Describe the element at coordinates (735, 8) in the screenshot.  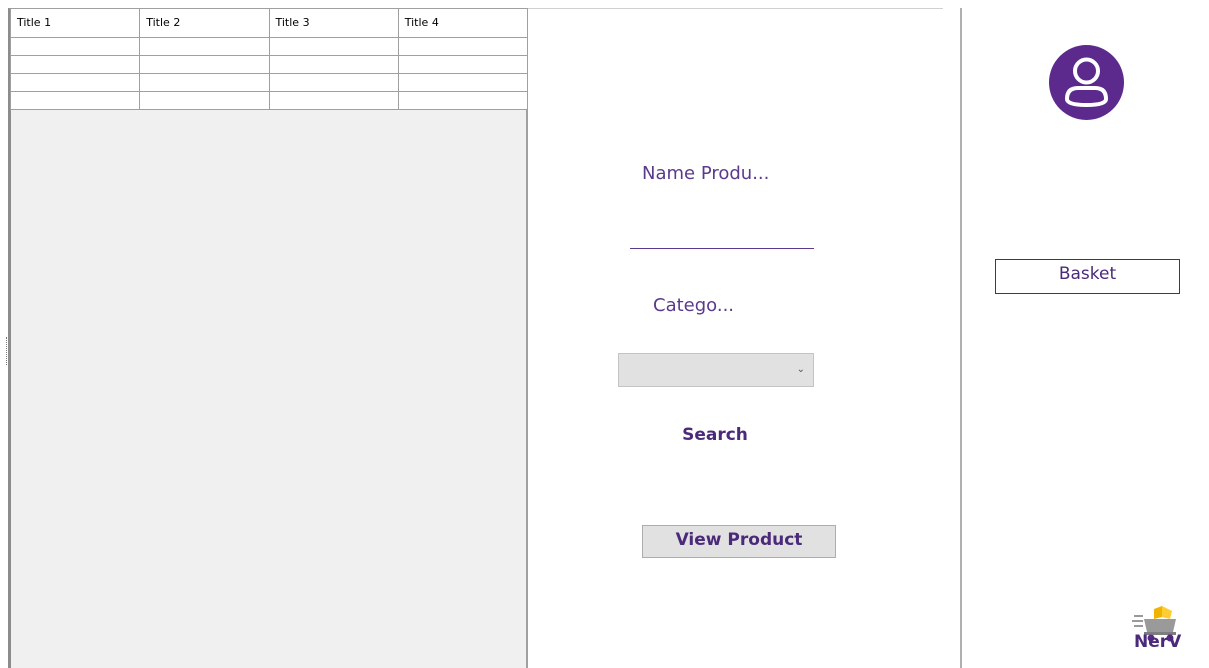
I see `divider` at that location.